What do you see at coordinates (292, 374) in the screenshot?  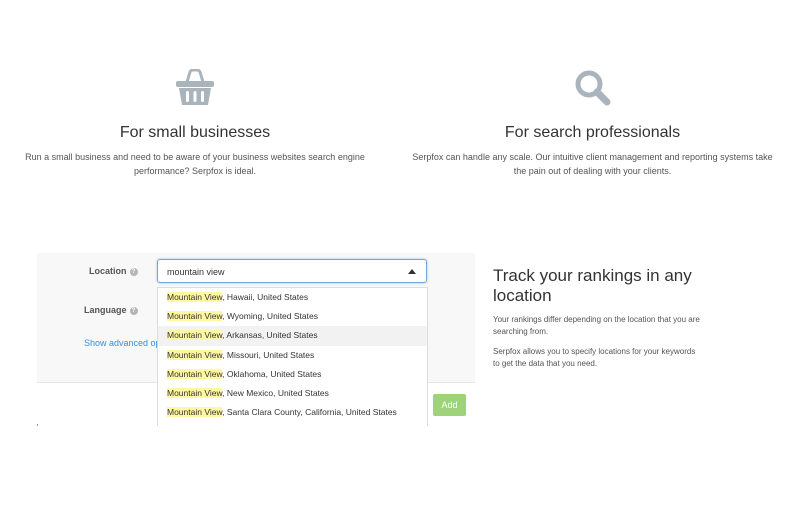 I see `suggestion-item: Mountain View, Oklahoma, United States` at bounding box center [292, 374].